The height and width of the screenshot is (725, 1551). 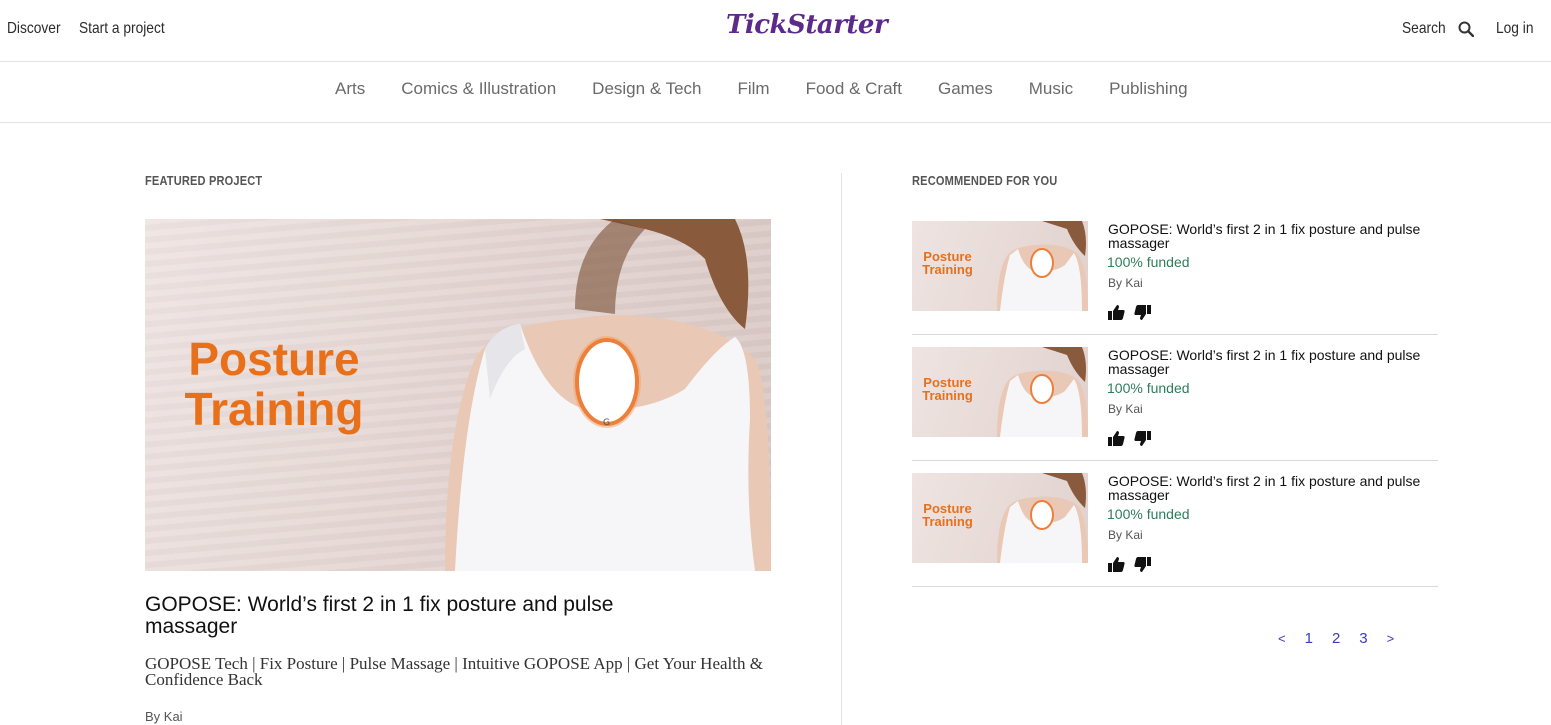 What do you see at coordinates (1309, 638) in the screenshot?
I see `pagination-page-1: 1` at bounding box center [1309, 638].